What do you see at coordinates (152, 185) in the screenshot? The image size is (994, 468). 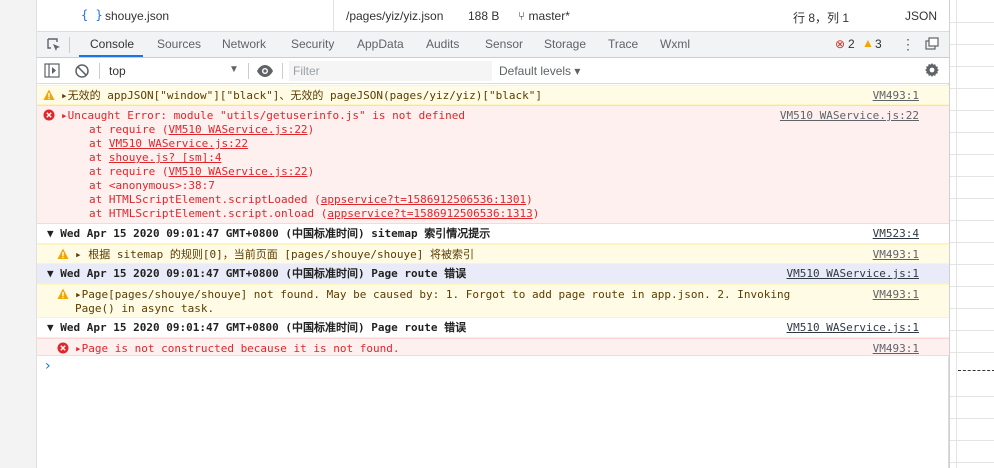 I see `stack-frame: at <anonymous>:38:7` at bounding box center [152, 185].